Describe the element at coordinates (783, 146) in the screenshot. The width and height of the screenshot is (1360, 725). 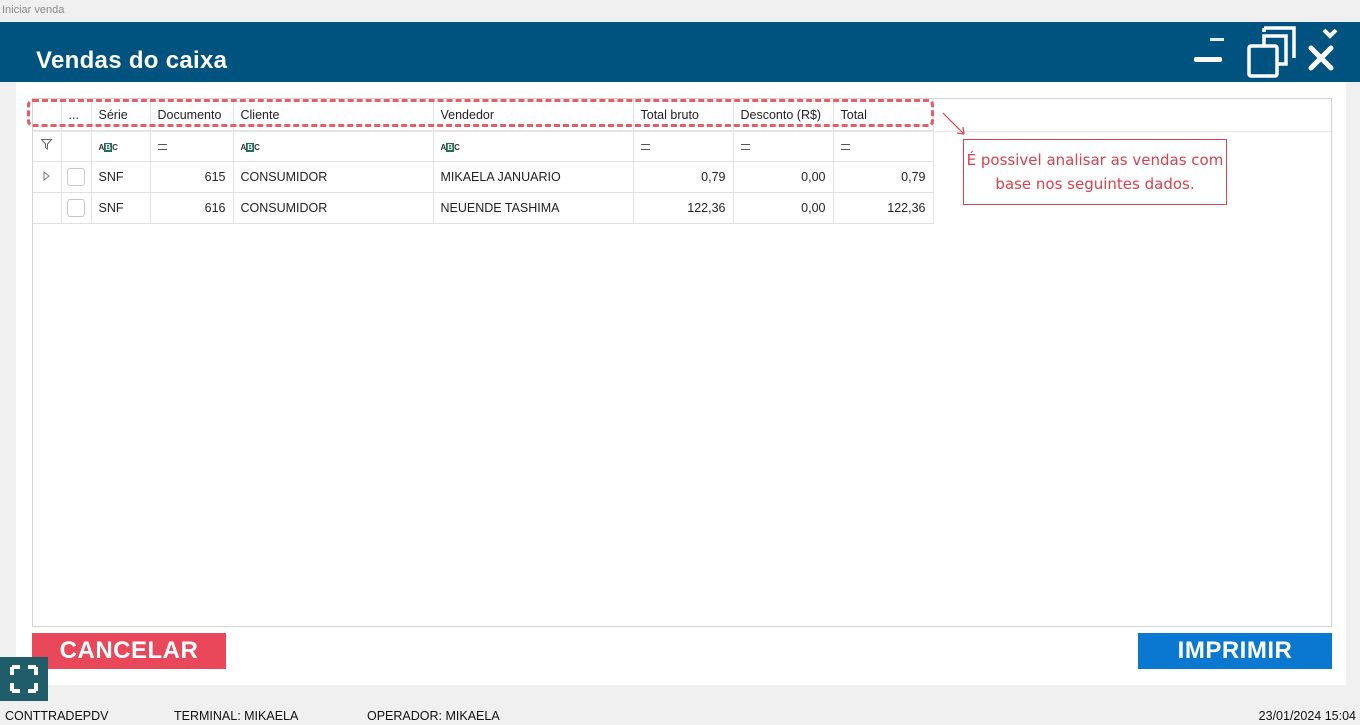
I see `filter-cell-desconto` at that location.